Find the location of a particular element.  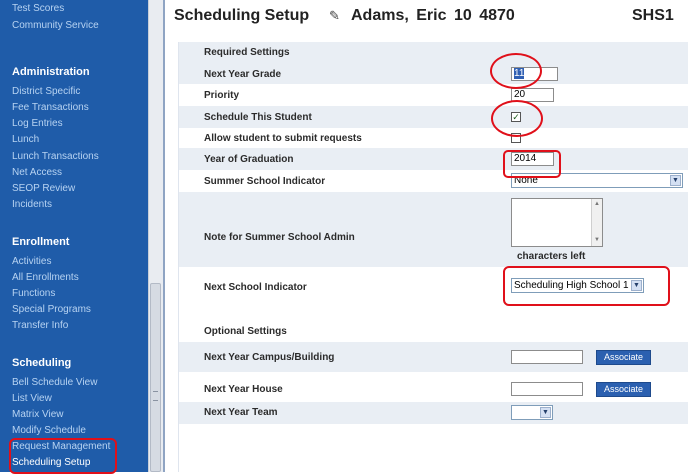

sidebar-link-functions: Functions is located at coordinates (33, 294).